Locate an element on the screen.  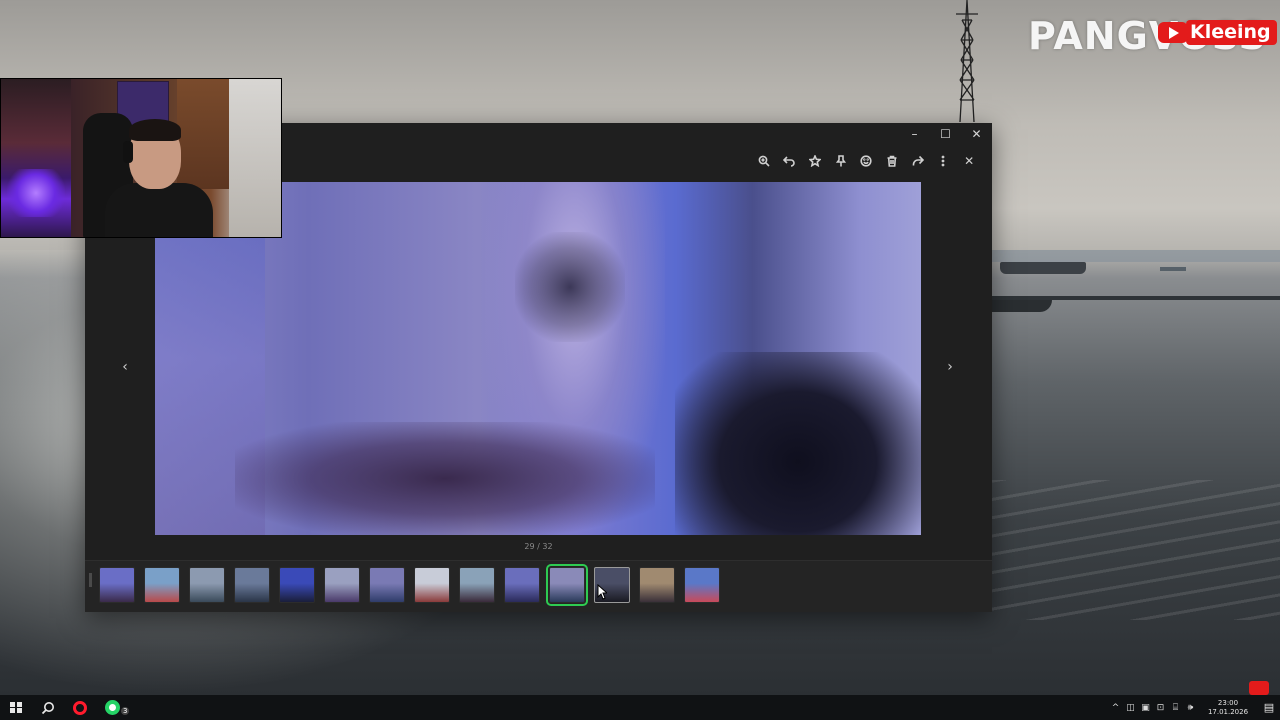
tray-security-icon: ▣ is located at coordinates (1145, 707).